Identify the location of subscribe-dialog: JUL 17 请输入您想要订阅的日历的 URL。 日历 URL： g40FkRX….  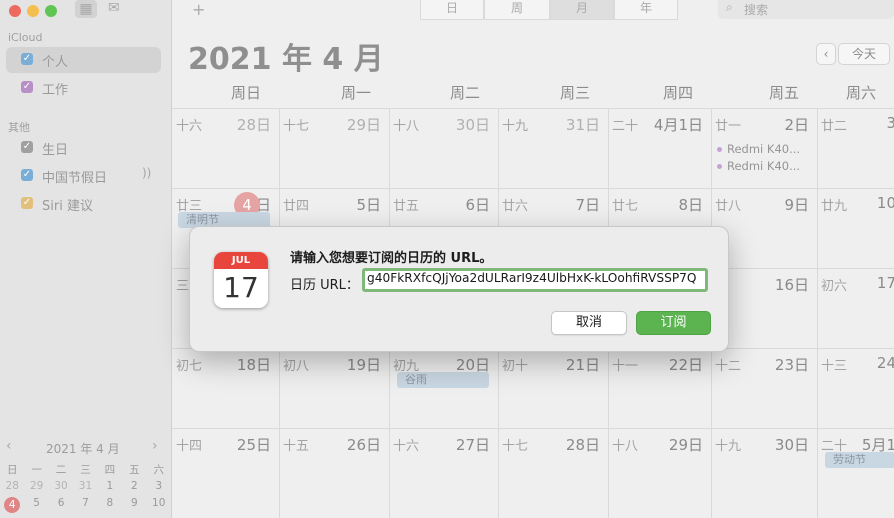
(459, 289).